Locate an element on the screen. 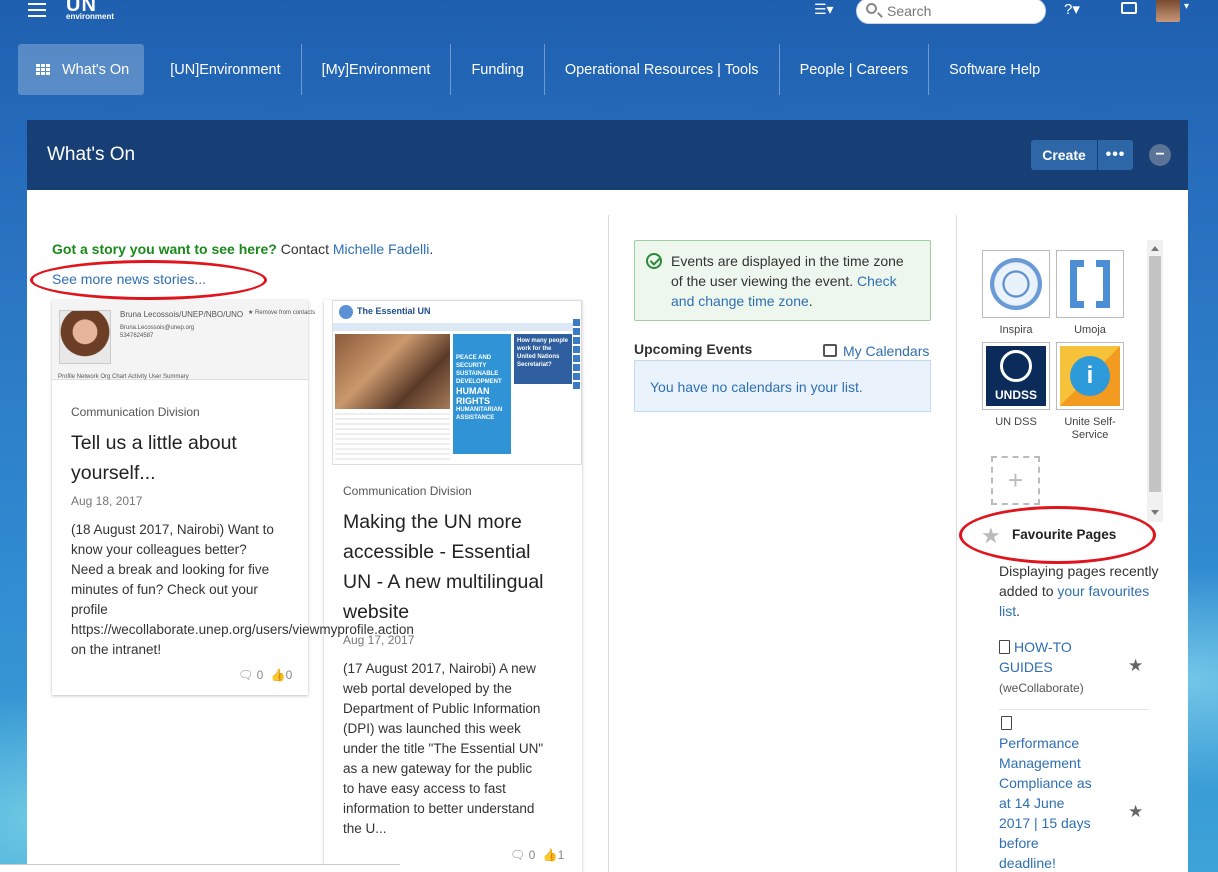 This screenshot has width=1218, height=872. nav-item-whats-on: What's On is located at coordinates (81, 69).